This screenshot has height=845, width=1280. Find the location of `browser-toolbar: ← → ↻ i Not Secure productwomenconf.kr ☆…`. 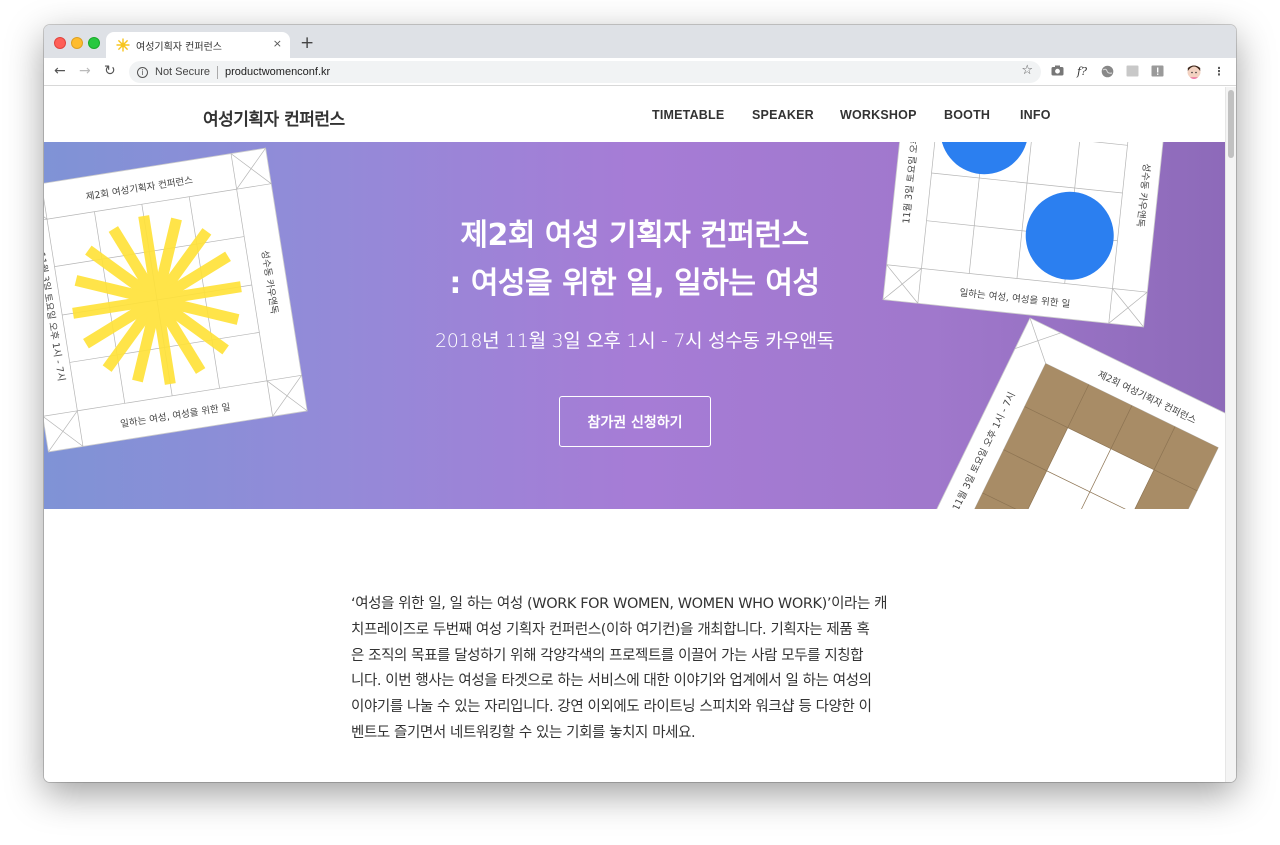

browser-toolbar: ← → ↻ i Not Secure productwomenconf.kr ☆… is located at coordinates (640, 72).